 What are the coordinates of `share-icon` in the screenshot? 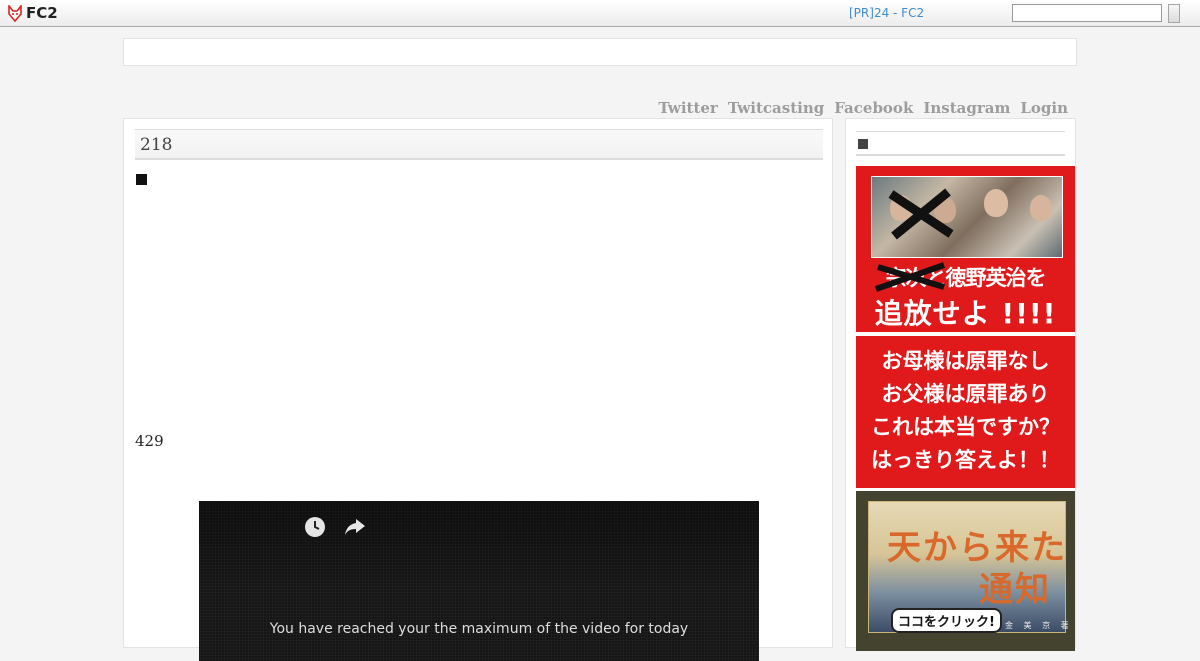 It's located at (355, 527).